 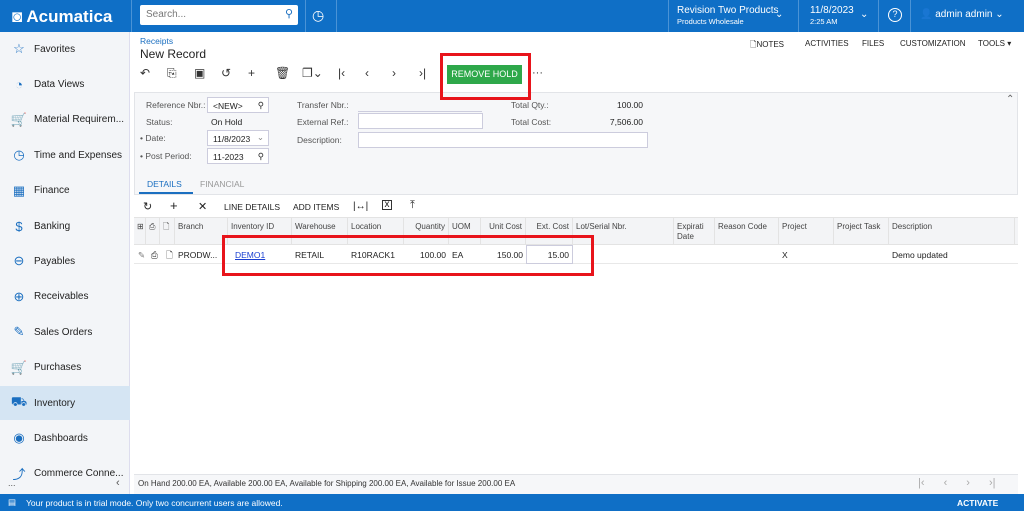 What do you see at coordinates (228, 157) in the screenshot?
I see `period-value: 11-2023` at bounding box center [228, 157].